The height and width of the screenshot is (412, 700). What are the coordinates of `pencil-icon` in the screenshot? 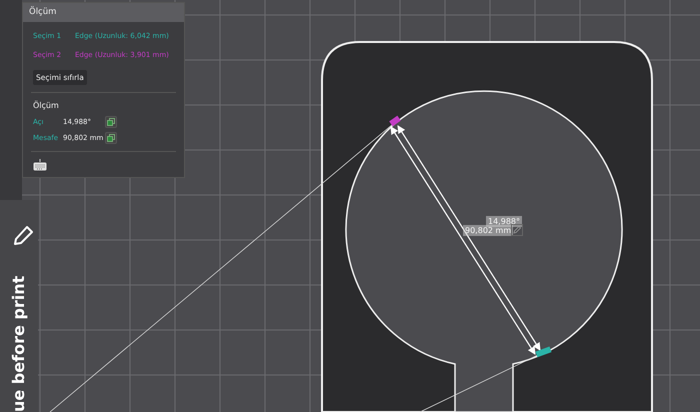 It's located at (23, 236).